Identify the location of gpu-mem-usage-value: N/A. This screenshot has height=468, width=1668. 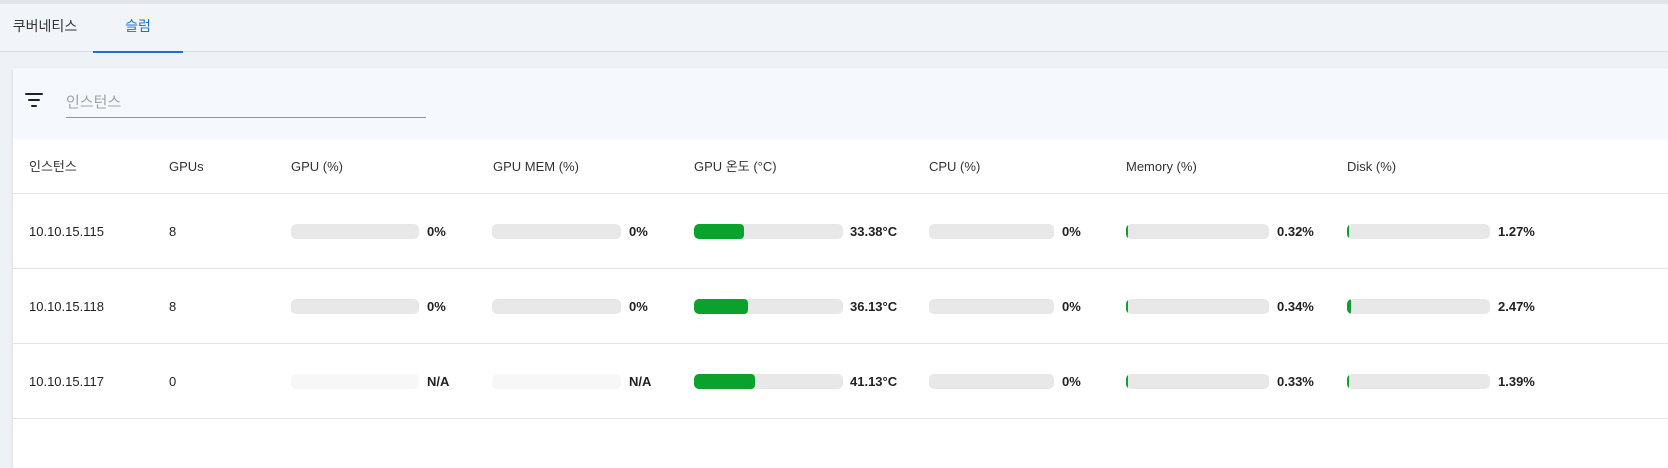
(640, 381).